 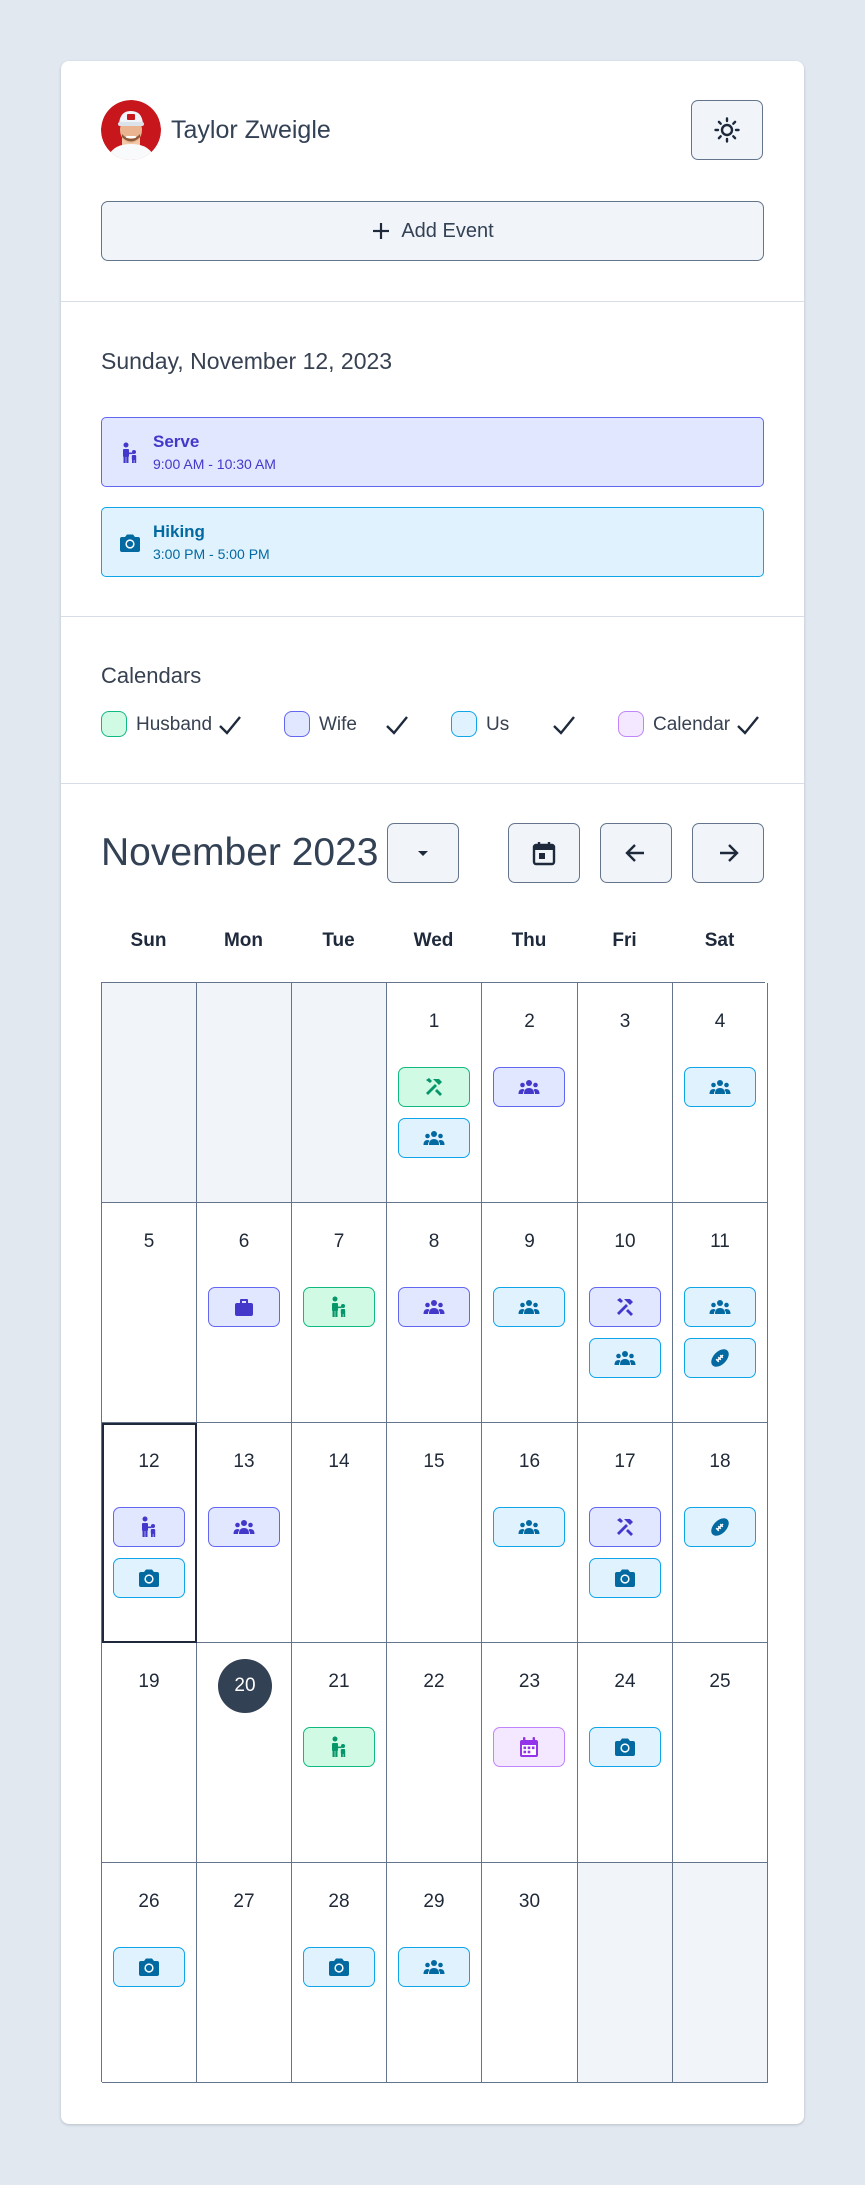 I want to click on prev-month-button, so click(x=636, y=853).